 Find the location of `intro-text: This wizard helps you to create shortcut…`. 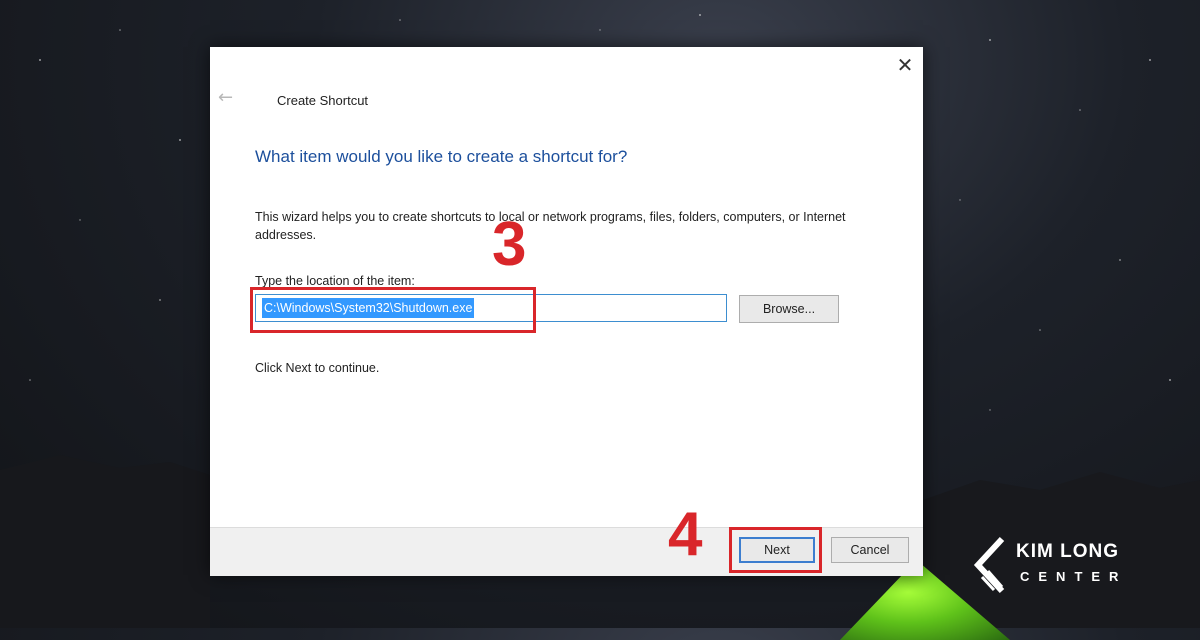

intro-text: This wizard helps you to create shortcut… is located at coordinates (550, 226).